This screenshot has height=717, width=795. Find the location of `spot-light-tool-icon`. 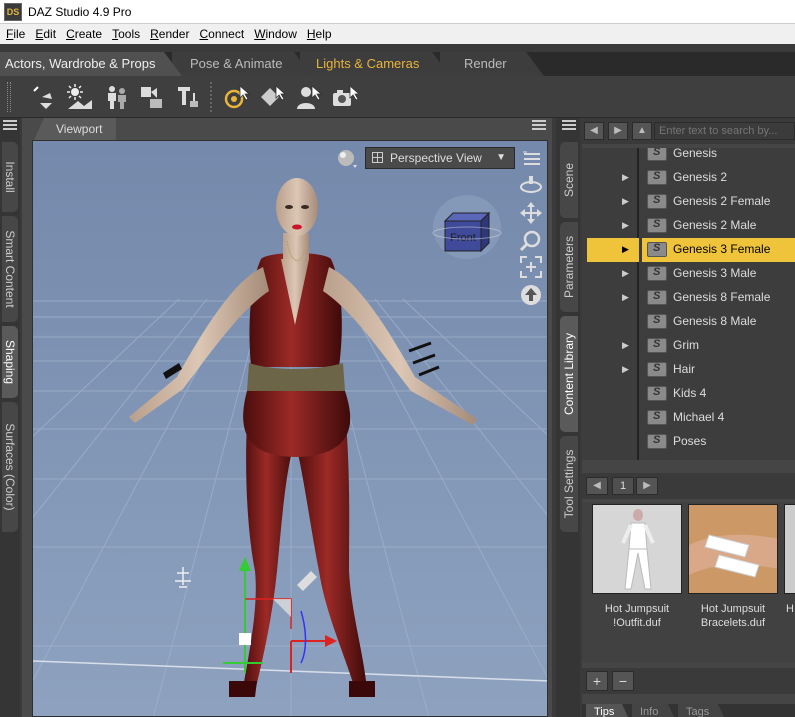

spot-light-tool-icon is located at coordinates (272, 97).